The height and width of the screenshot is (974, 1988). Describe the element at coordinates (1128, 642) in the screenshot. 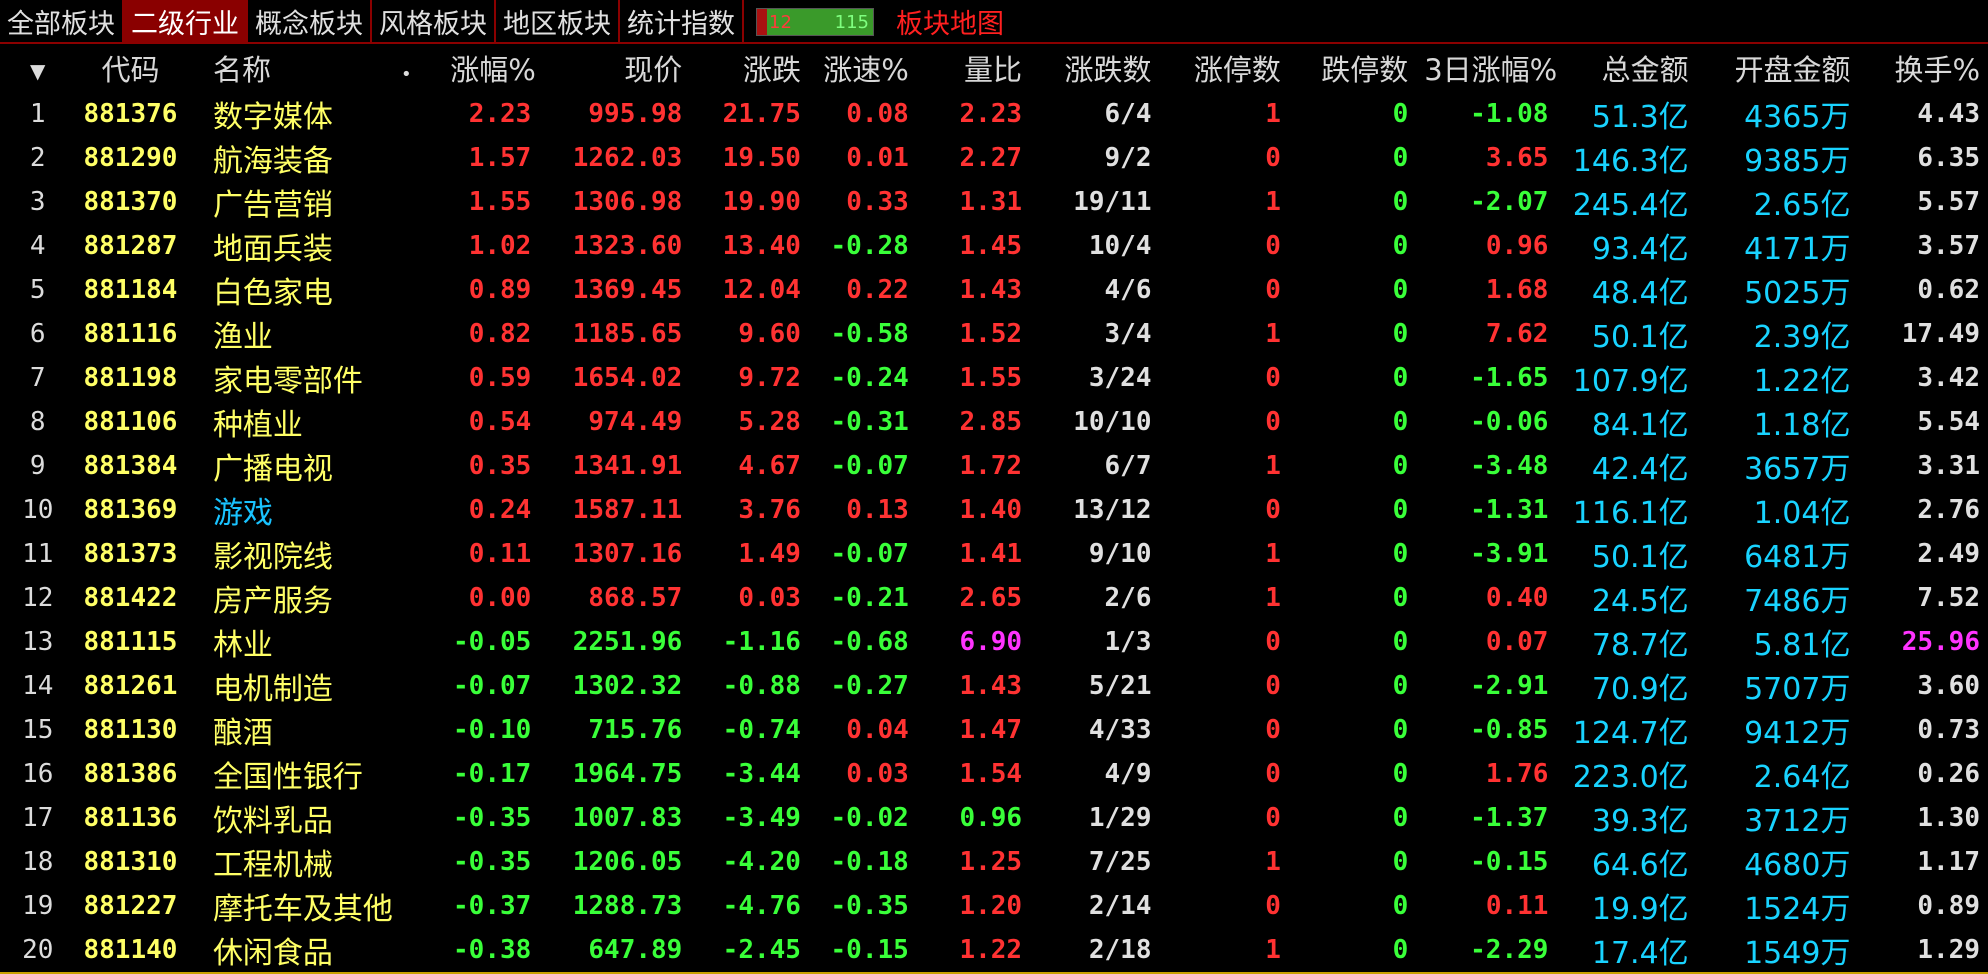

I see `cell-updown-count: 1/3` at that location.